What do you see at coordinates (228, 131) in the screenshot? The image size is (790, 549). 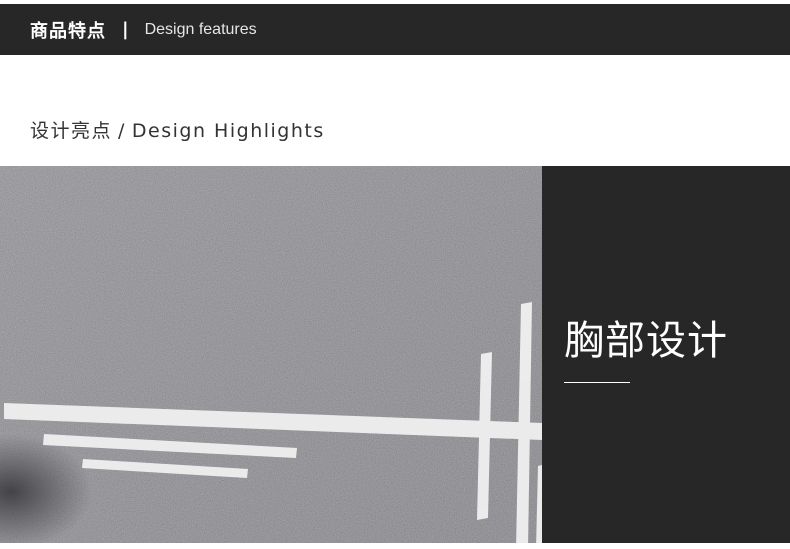 I see `section-title-en: Design Highlights` at bounding box center [228, 131].